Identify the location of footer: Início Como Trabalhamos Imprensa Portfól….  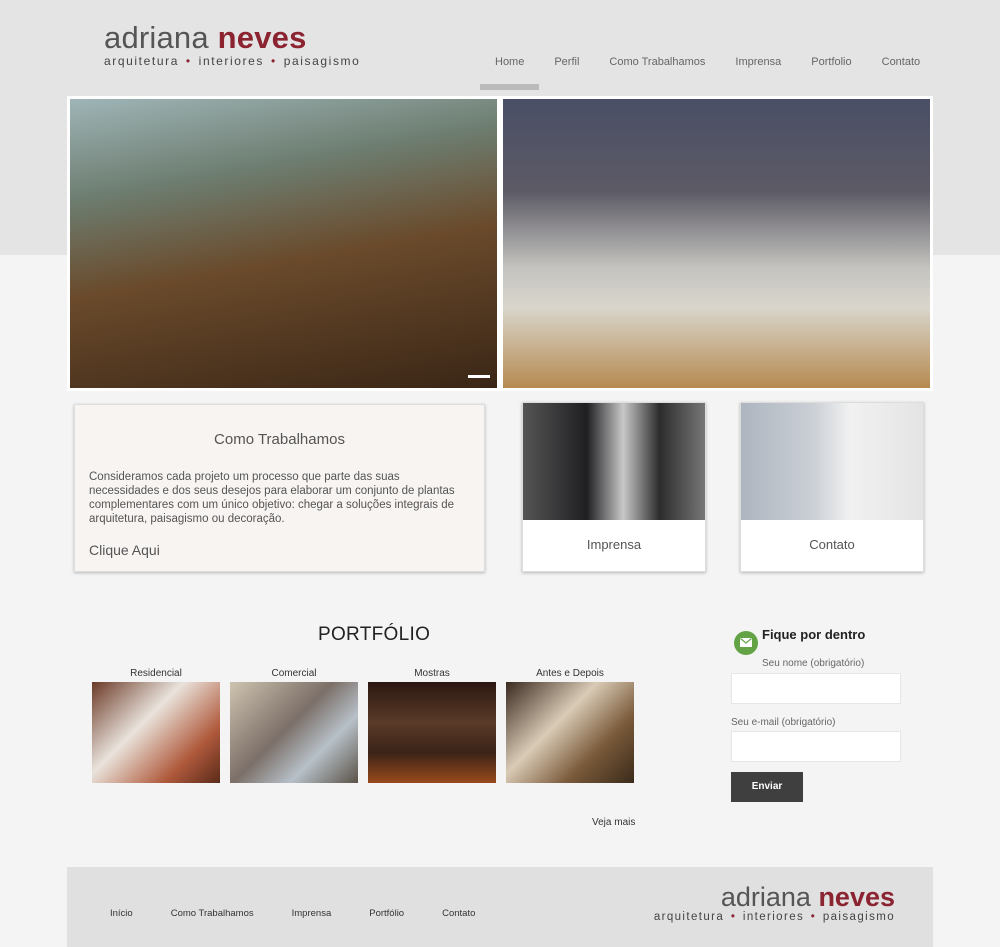
(500, 907).